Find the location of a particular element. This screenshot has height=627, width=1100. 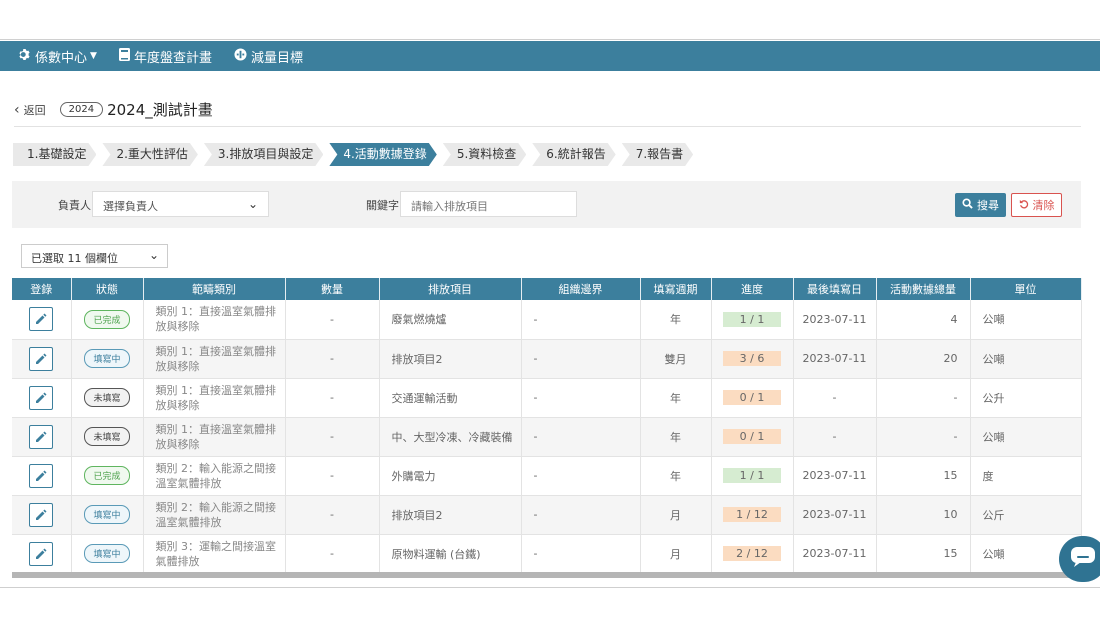

nav-annual-plan: 年度盤查計畫 is located at coordinates (165, 56).